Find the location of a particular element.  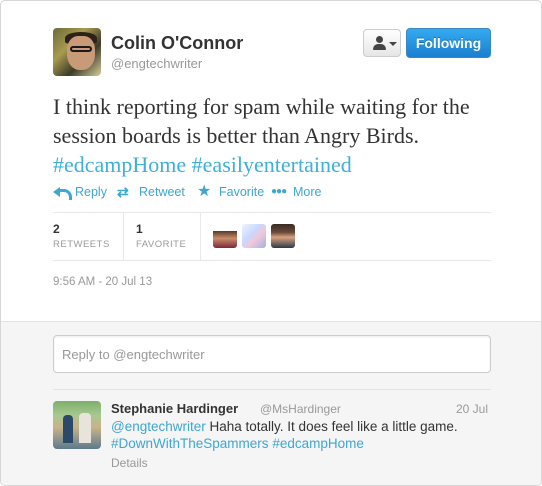

following-button: Following is located at coordinates (448, 43).